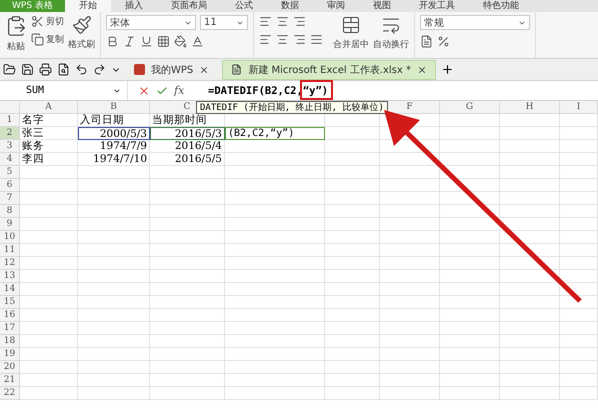 This screenshot has height=415, width=598. I want to click on justify-icon, so click(316, 39).